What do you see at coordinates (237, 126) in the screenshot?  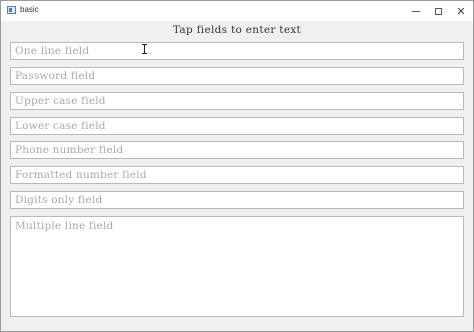 I see `lower-case-field: Lower case field` at bounding box center [237, 126].